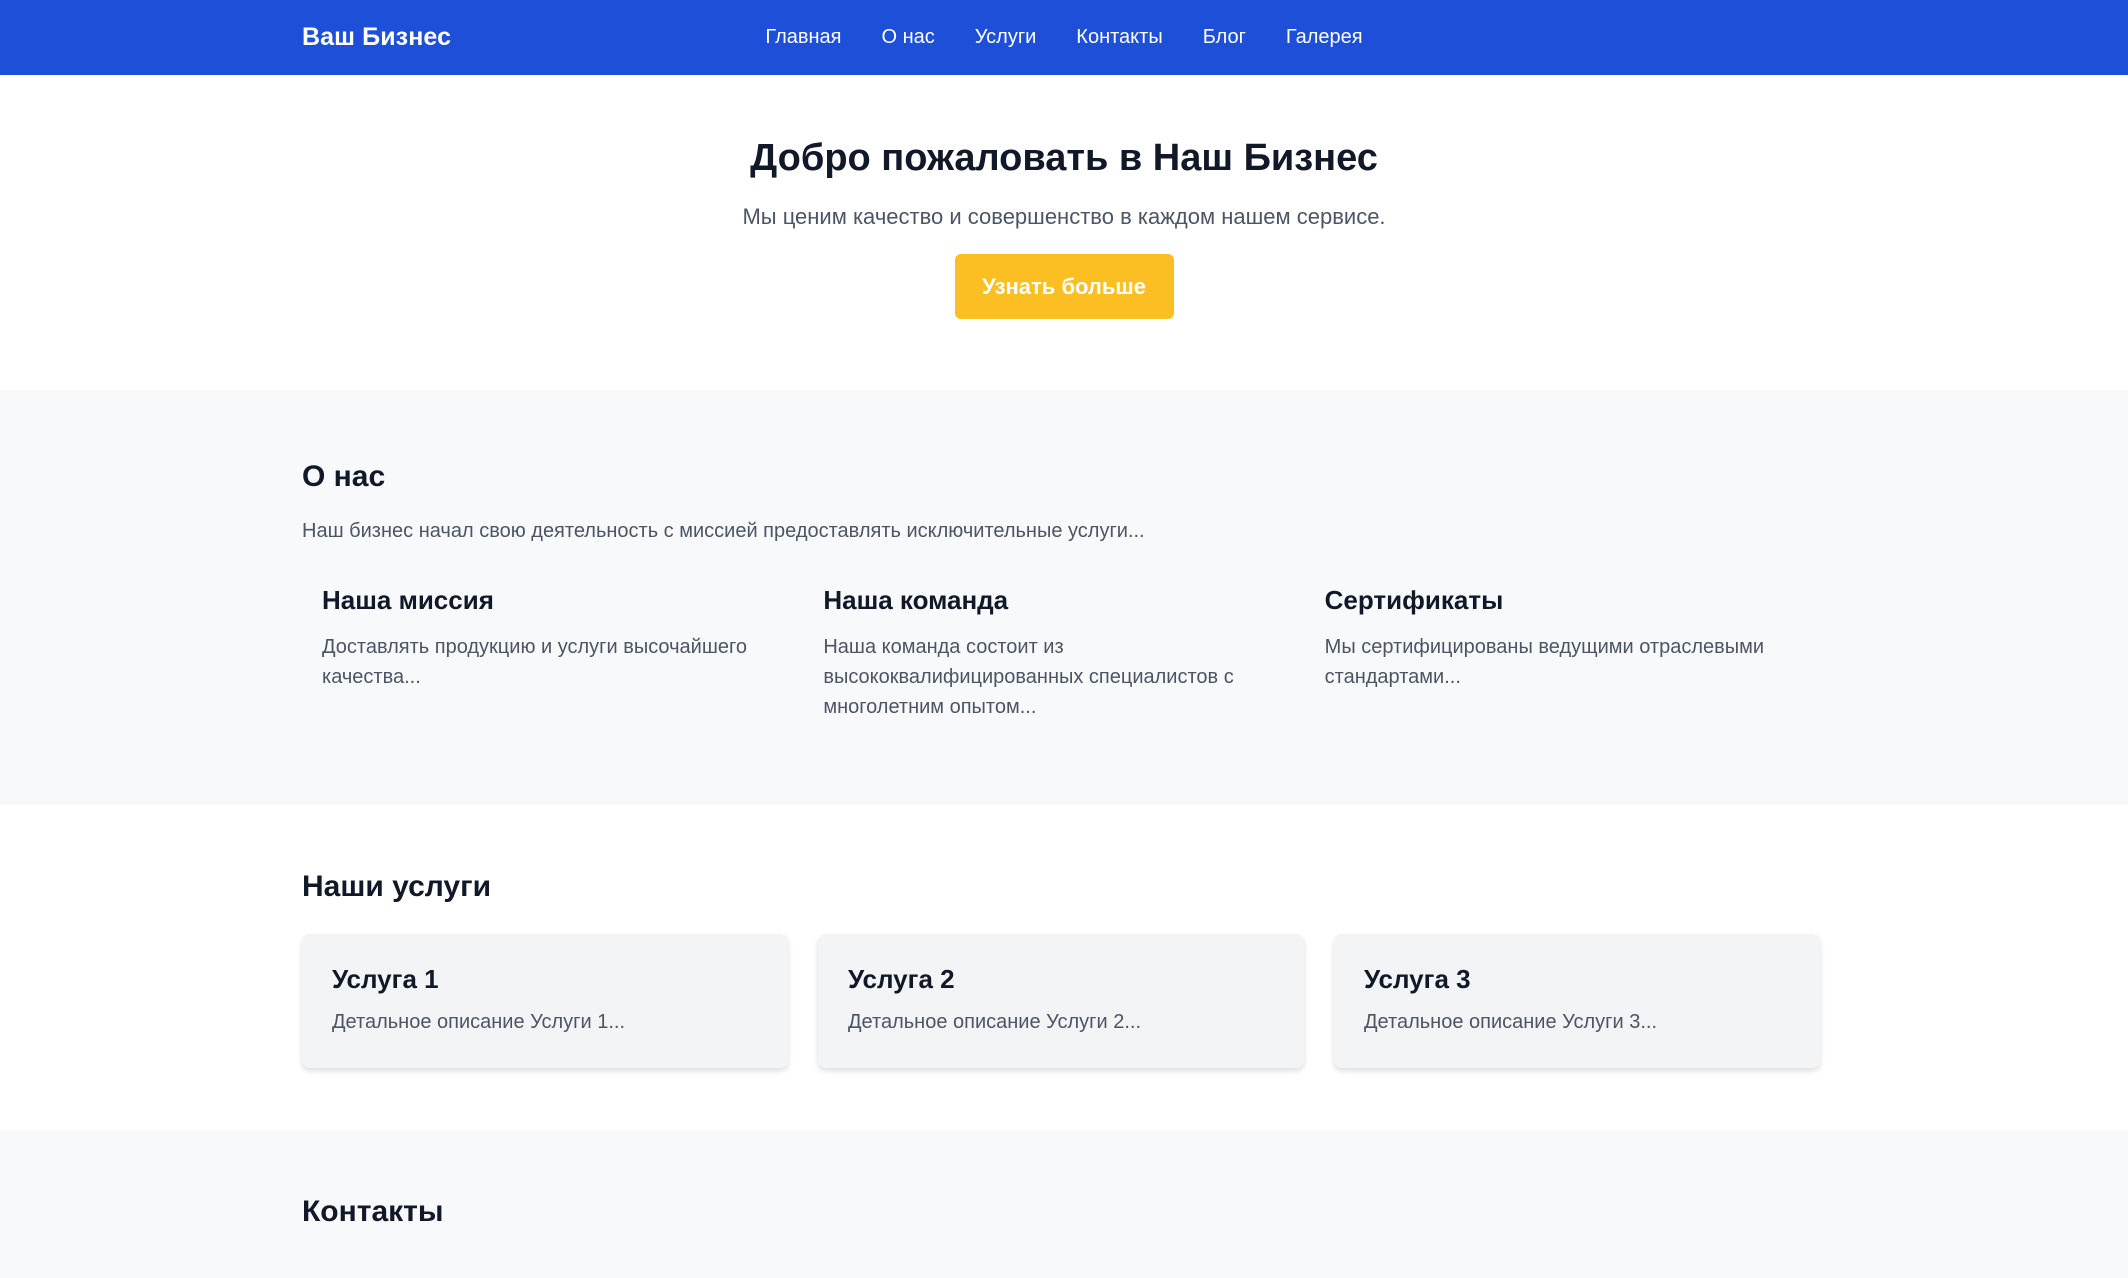 Image resolution: width=2128 pixels, height=1278 pixels. Describe the element at coordinates (1064, 1212) in the screenshot. I see `contacts-container: Контакты` at that location.